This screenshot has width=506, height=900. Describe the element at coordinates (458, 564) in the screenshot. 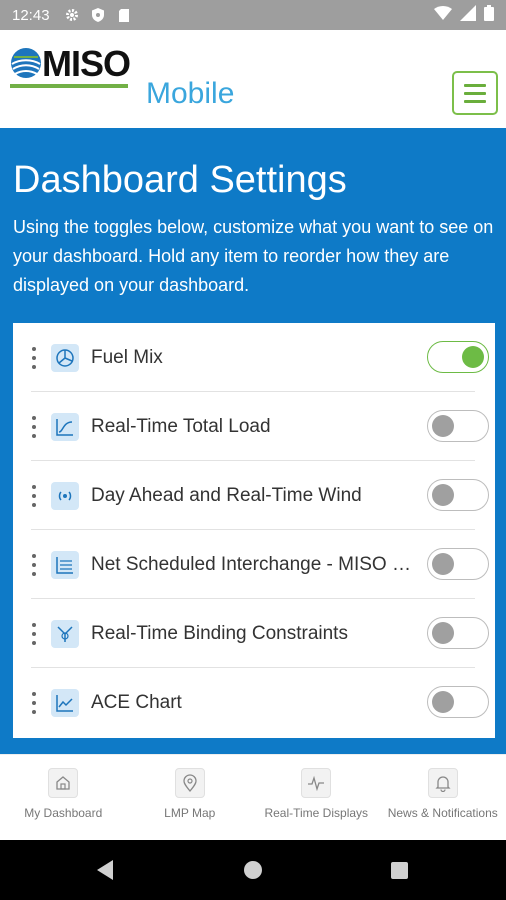

I see `net-scheduled-interchange-toggle` at that location.